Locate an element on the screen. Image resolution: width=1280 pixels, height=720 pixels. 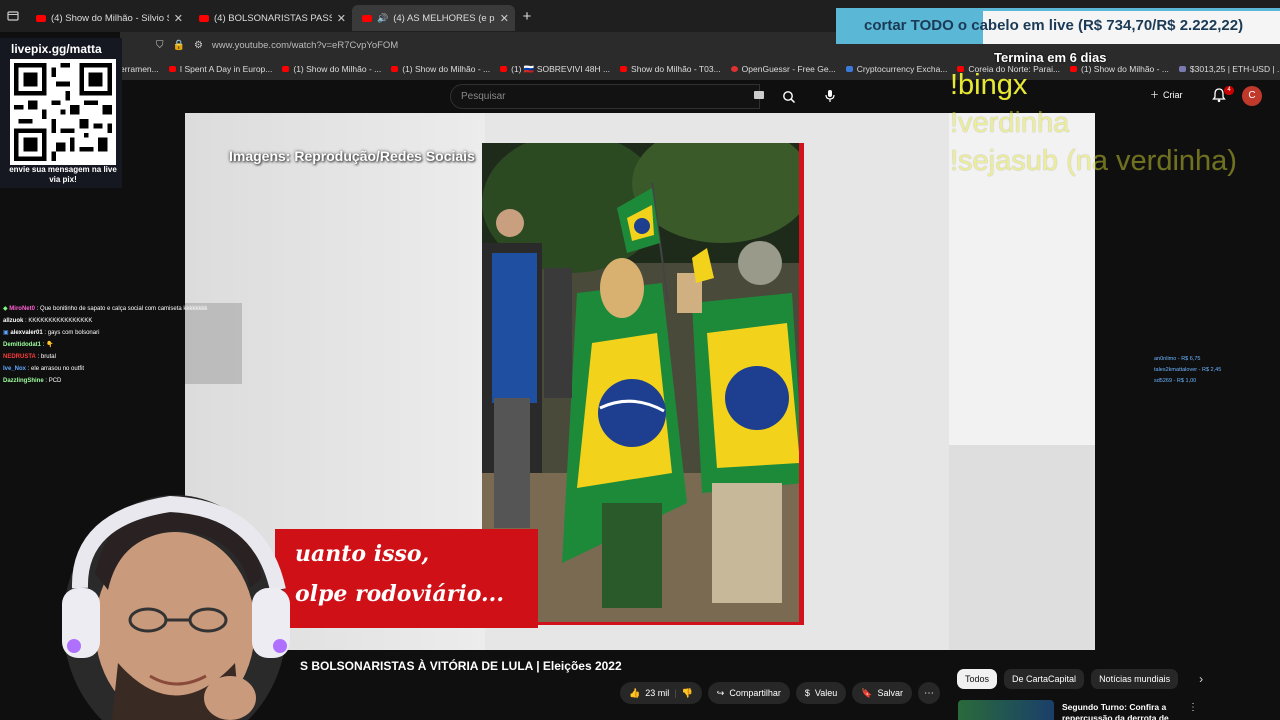
tab-title: (4) AS MELHORES (e piores) is located at coordinates (444, 18).